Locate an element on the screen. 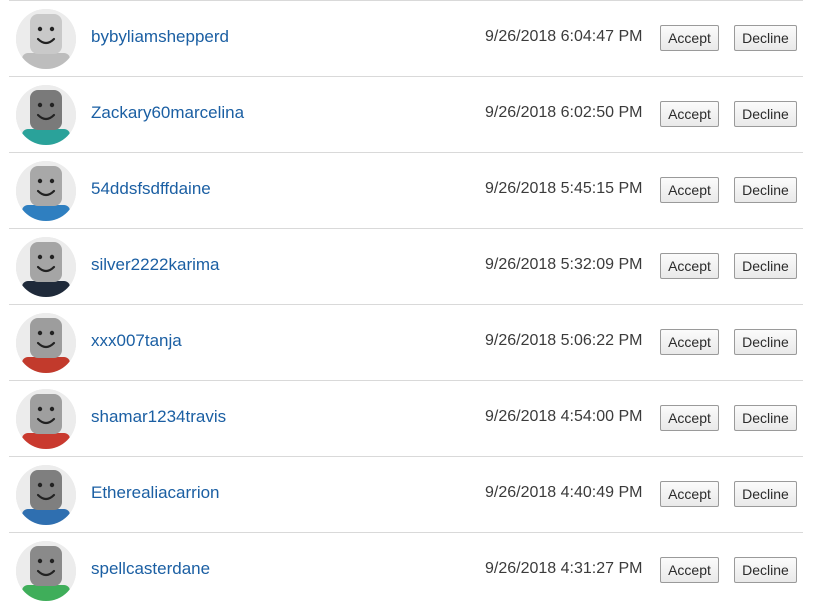  request-timestamp: 9/26/2018 6:04:47 PM is located at coordinates (564, 36).